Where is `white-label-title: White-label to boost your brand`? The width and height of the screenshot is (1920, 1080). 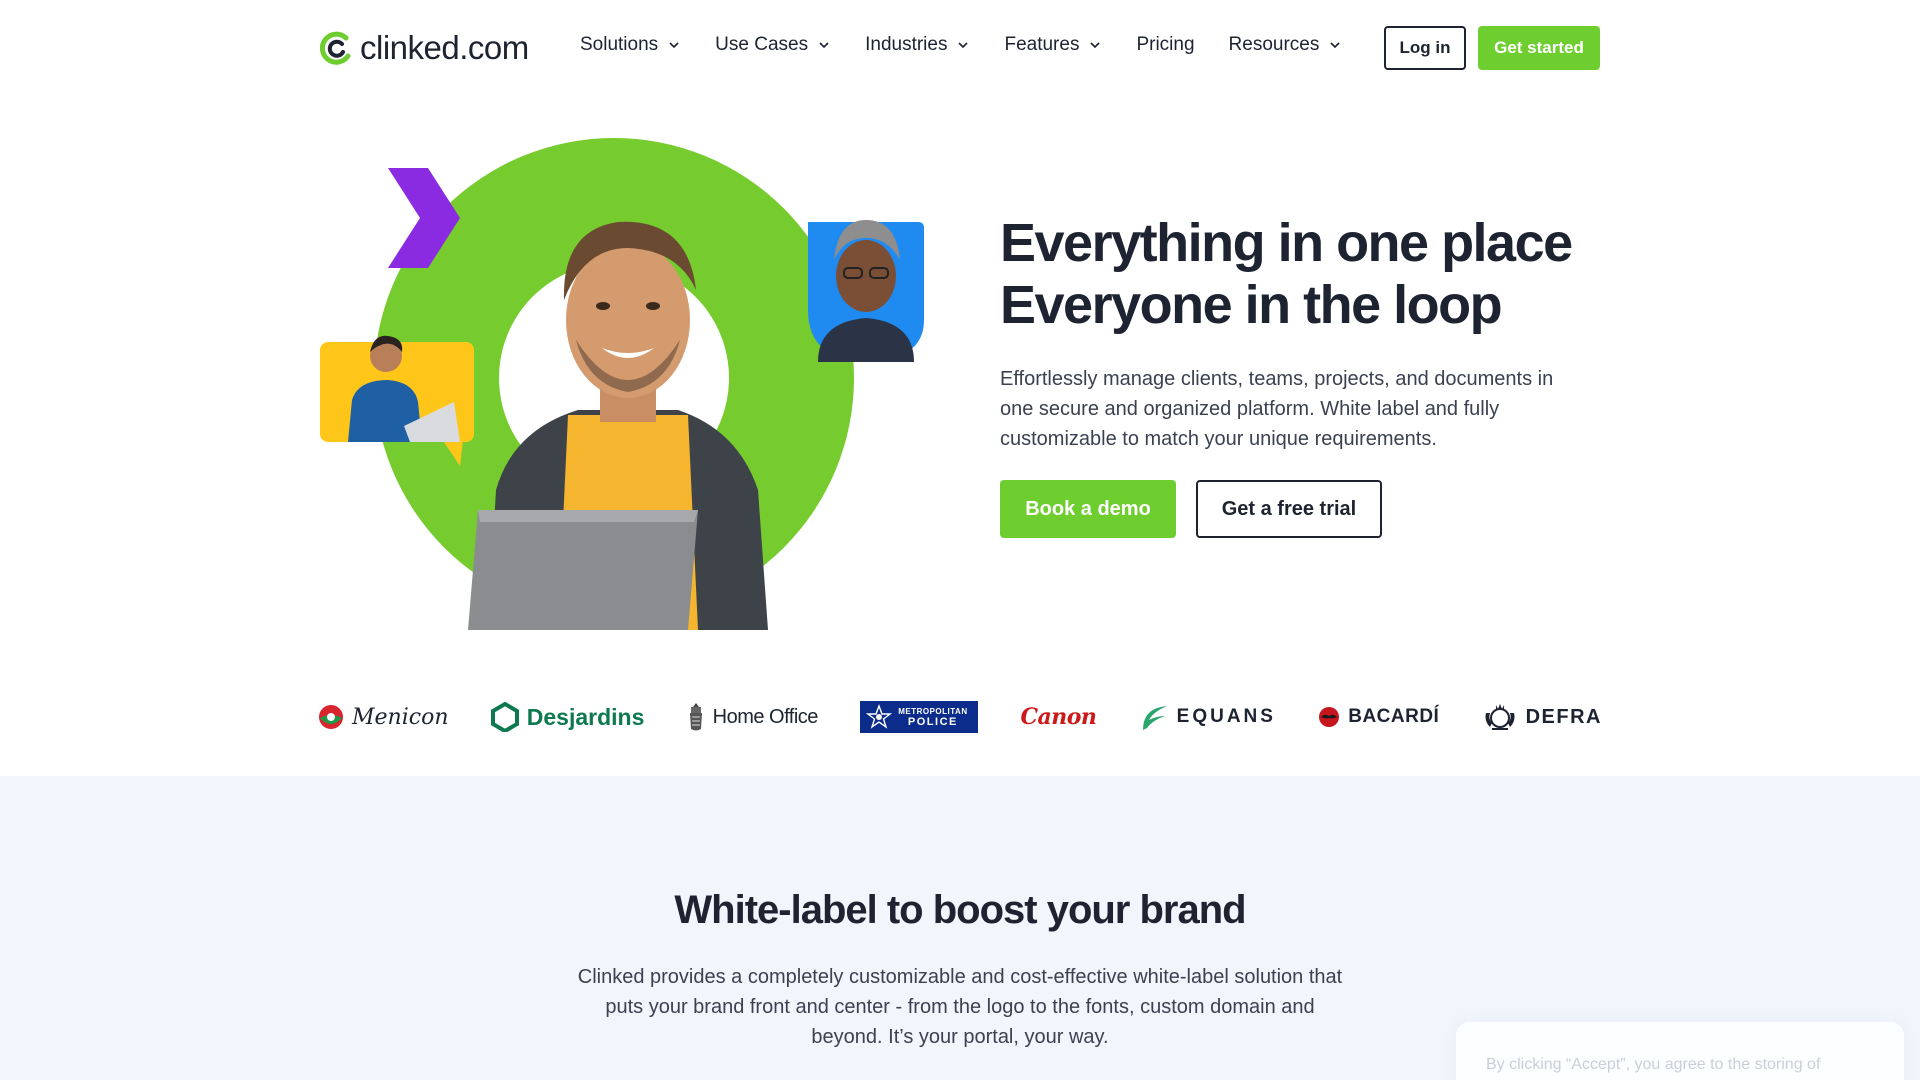 white-label-title: White-label to boost your brand is located at coordinates (960, 910).